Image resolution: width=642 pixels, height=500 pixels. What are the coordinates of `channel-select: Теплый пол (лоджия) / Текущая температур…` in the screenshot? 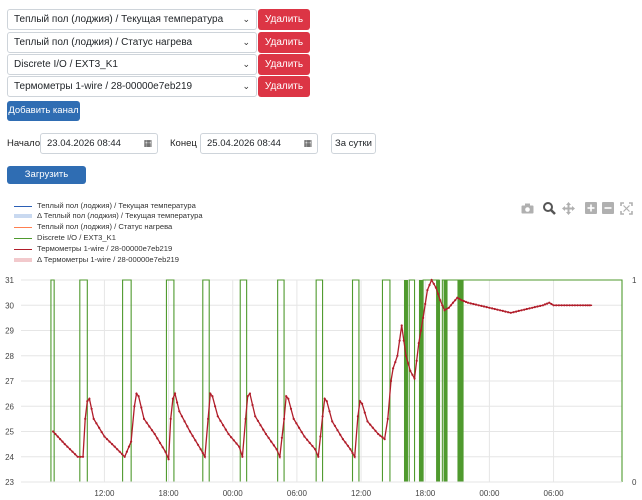 It's located at (132, 19).